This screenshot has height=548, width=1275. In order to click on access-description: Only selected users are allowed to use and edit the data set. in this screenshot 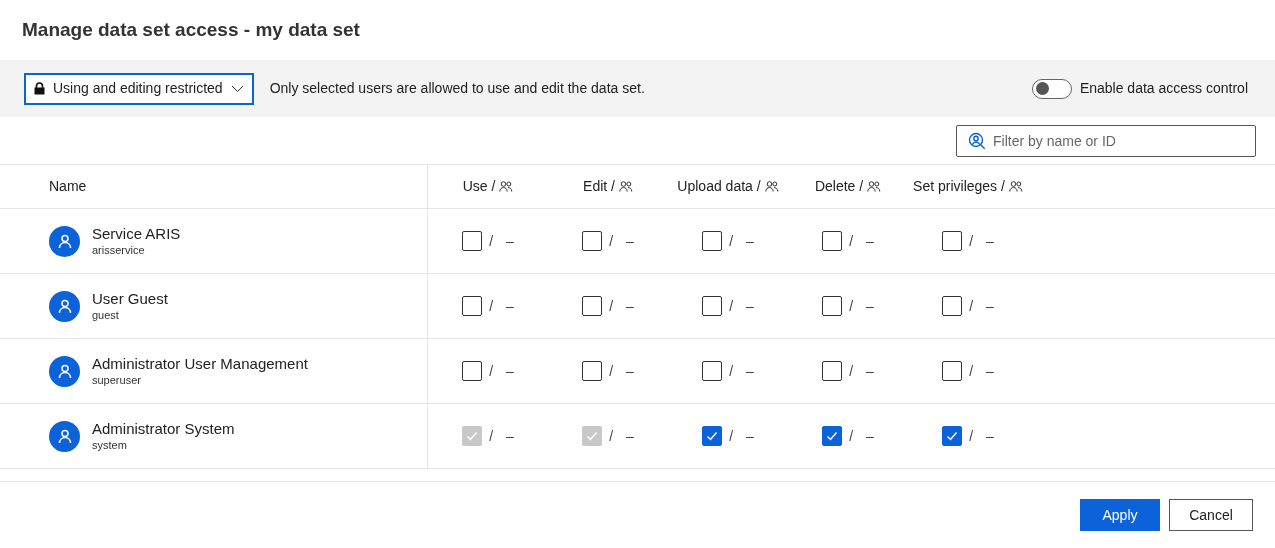, I will do `click(457, 88)`.